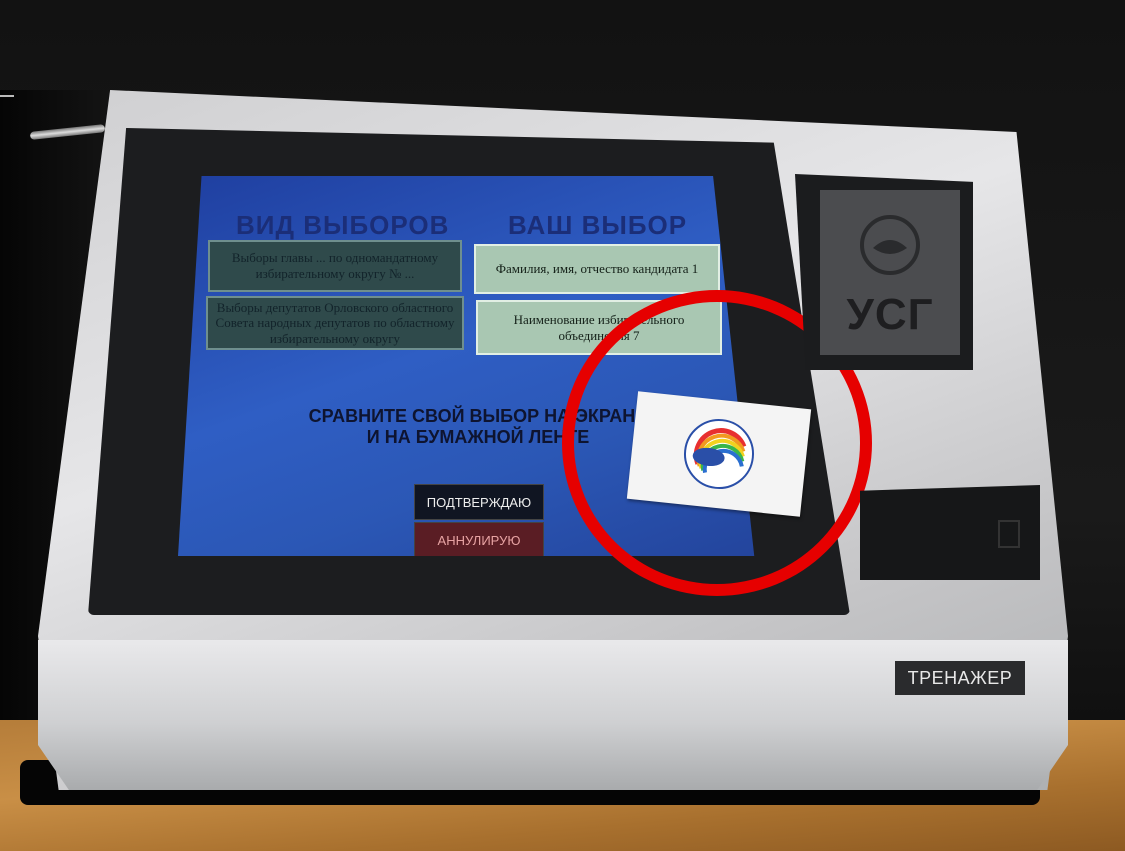 The height and width of the screenshot is (851, 1125). I want to click on header-election-type: ВИД ВЫБОРОВ, so click(343, 225).